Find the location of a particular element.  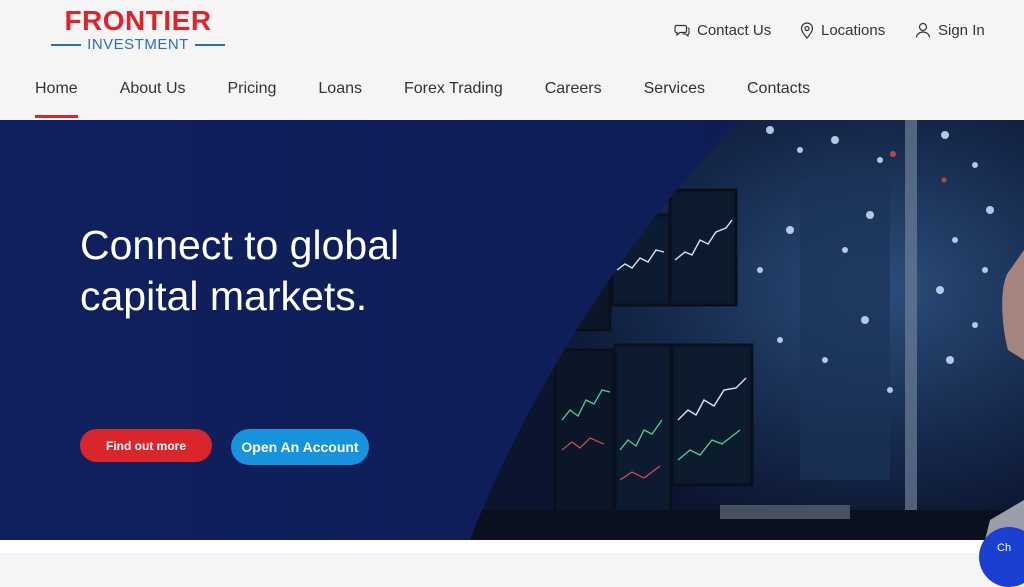

locations-label: Locations is located at coordinates (853, 30).